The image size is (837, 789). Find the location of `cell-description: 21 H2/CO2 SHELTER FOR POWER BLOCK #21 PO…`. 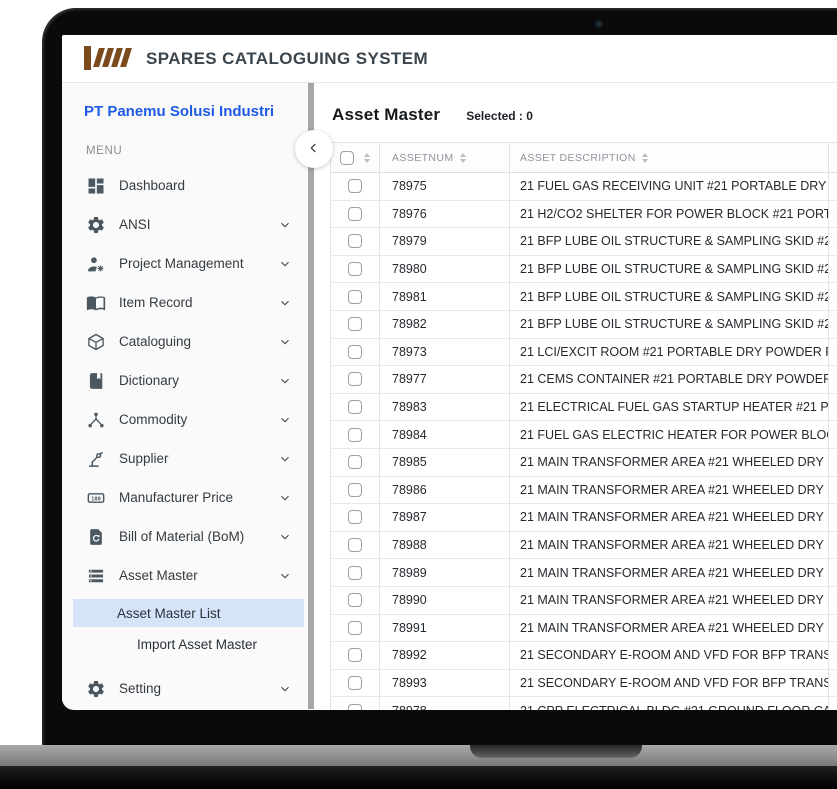

cell-description: 21 H2/CO2 SHELTER FOR POWER BLOCK #21 PO… is located at coordinates (668, 214).